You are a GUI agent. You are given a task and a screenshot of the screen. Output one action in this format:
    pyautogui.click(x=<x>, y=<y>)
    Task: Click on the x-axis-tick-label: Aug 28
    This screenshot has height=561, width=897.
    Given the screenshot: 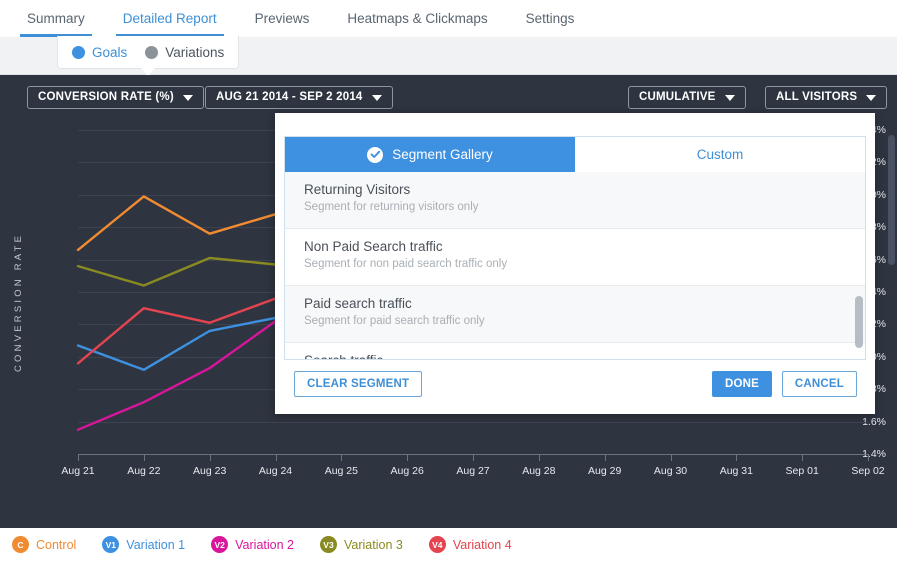 What is the action you would take?
    pyautogui.click(x=539, y=471)
    